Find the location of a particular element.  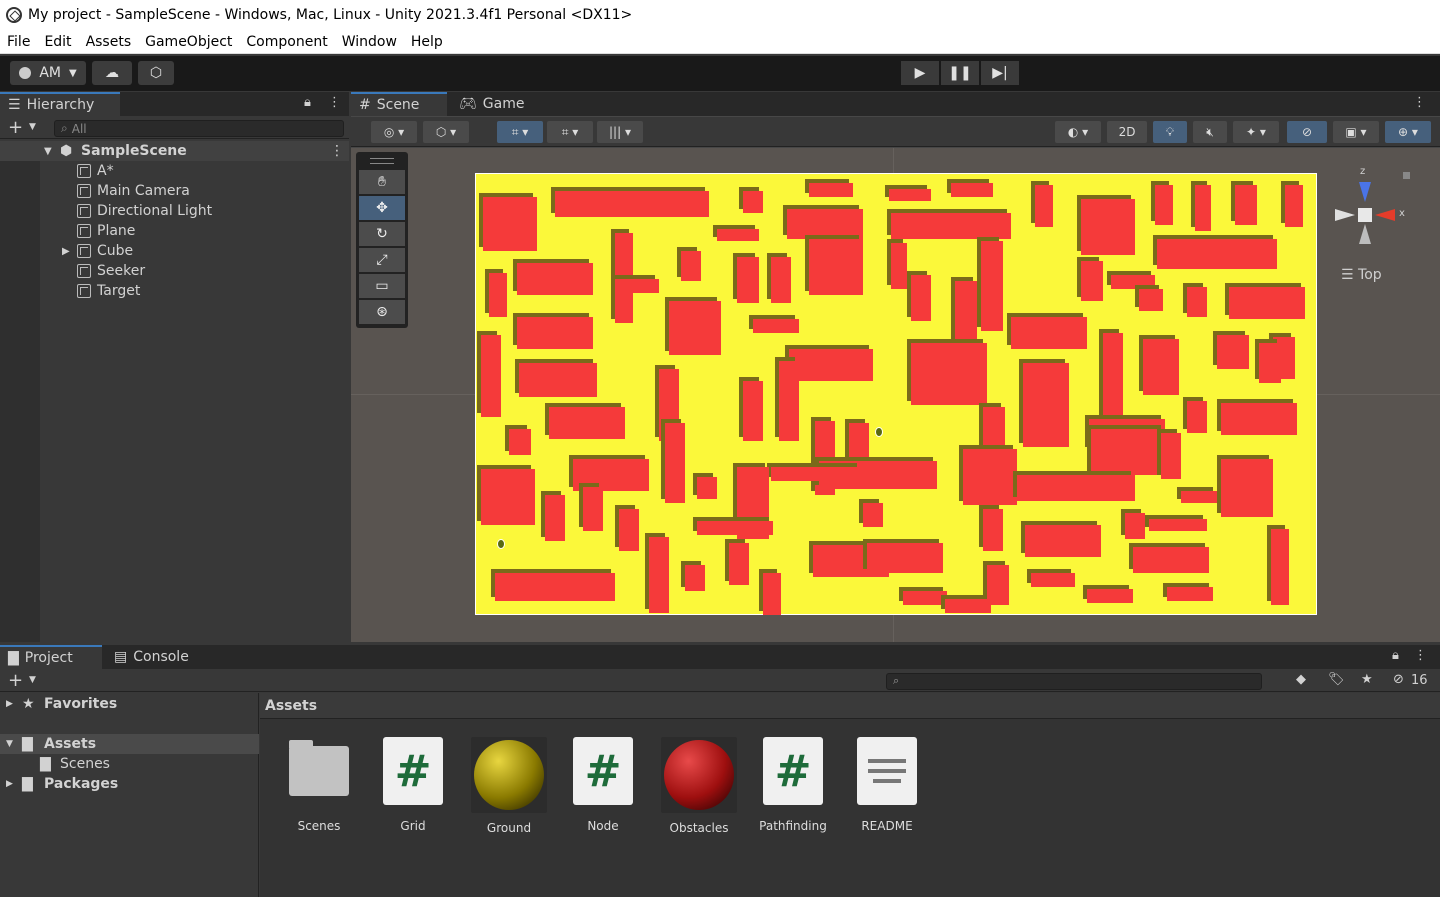

rect-tool-button: ▭ is located at coordinates (382, 286).